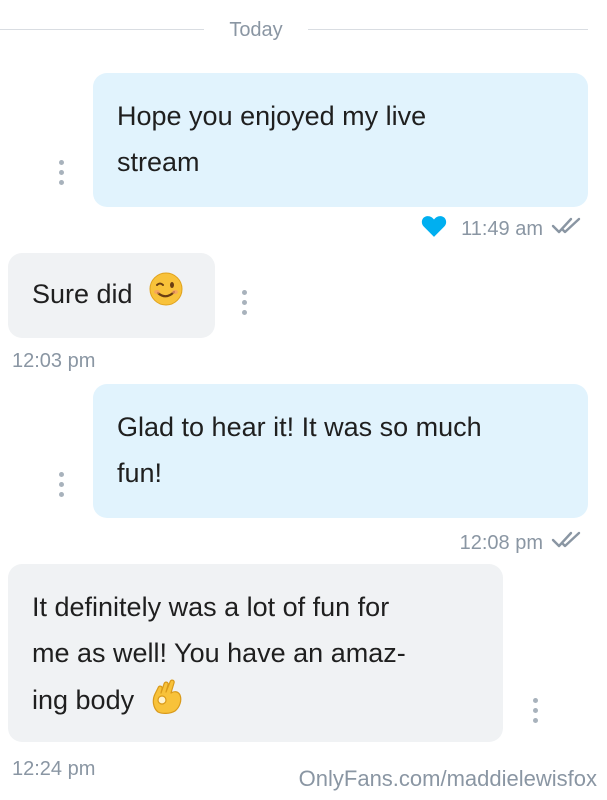 The height and width of the screenshot is (800, 607). I want to click on message-bubble-outgoing: Glad to hear it! It was so much fun!, so click(340, 451).